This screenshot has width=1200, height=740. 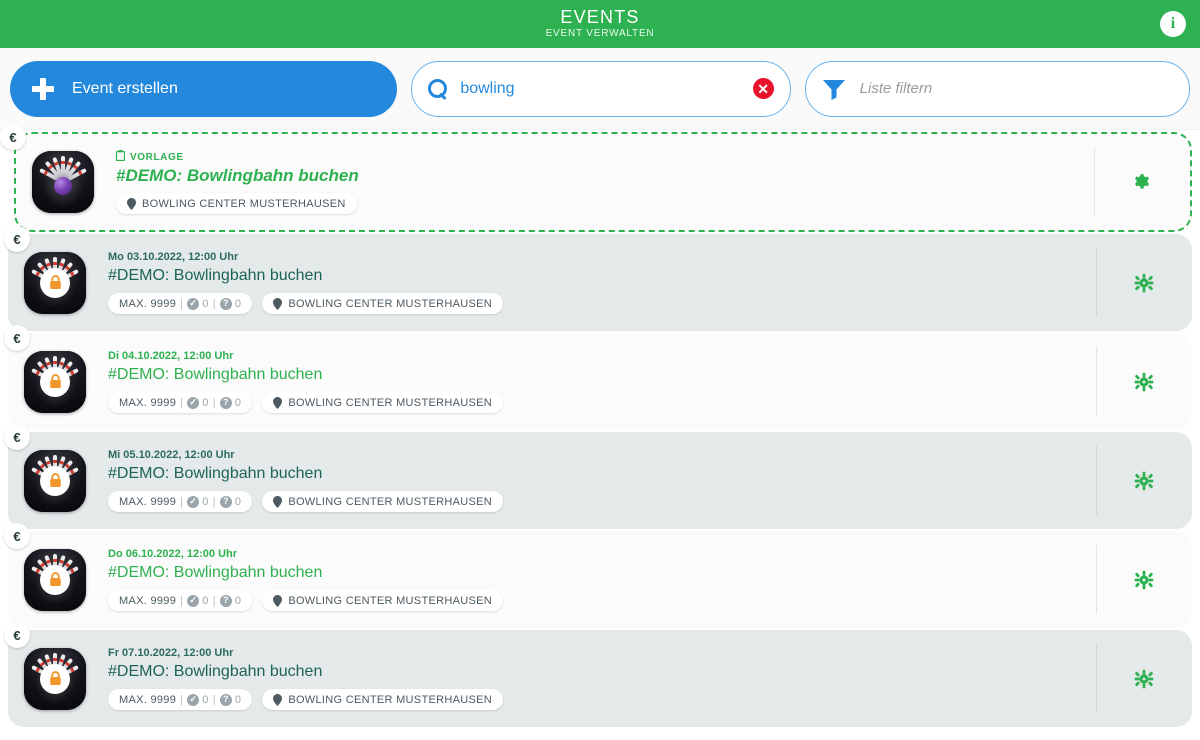 What do you see at coordinates (171, 455) in the screenshot?
I see `event-date: Mi 05.10.2022, 12:00 Uhr` at bounding box center [171, 455].